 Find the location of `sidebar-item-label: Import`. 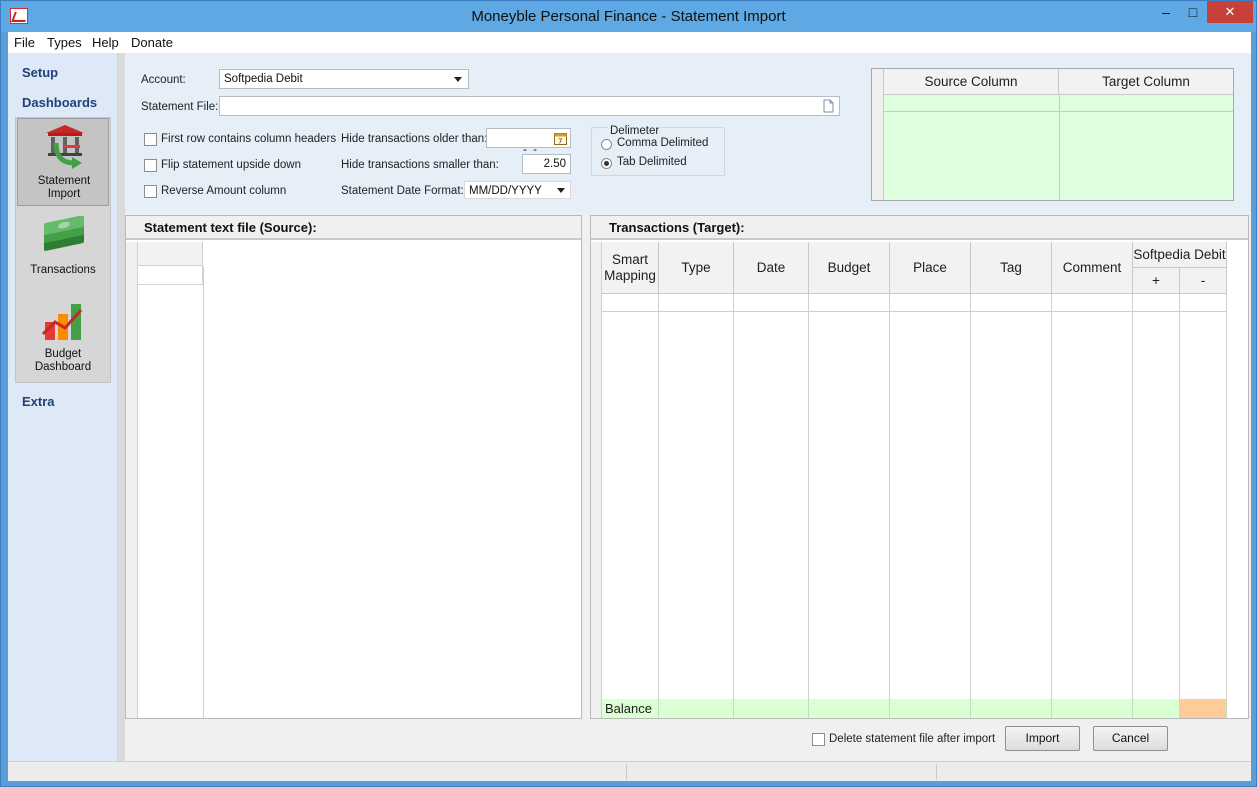

sidebar-item-label: Import is located at coordinates (64, 194).